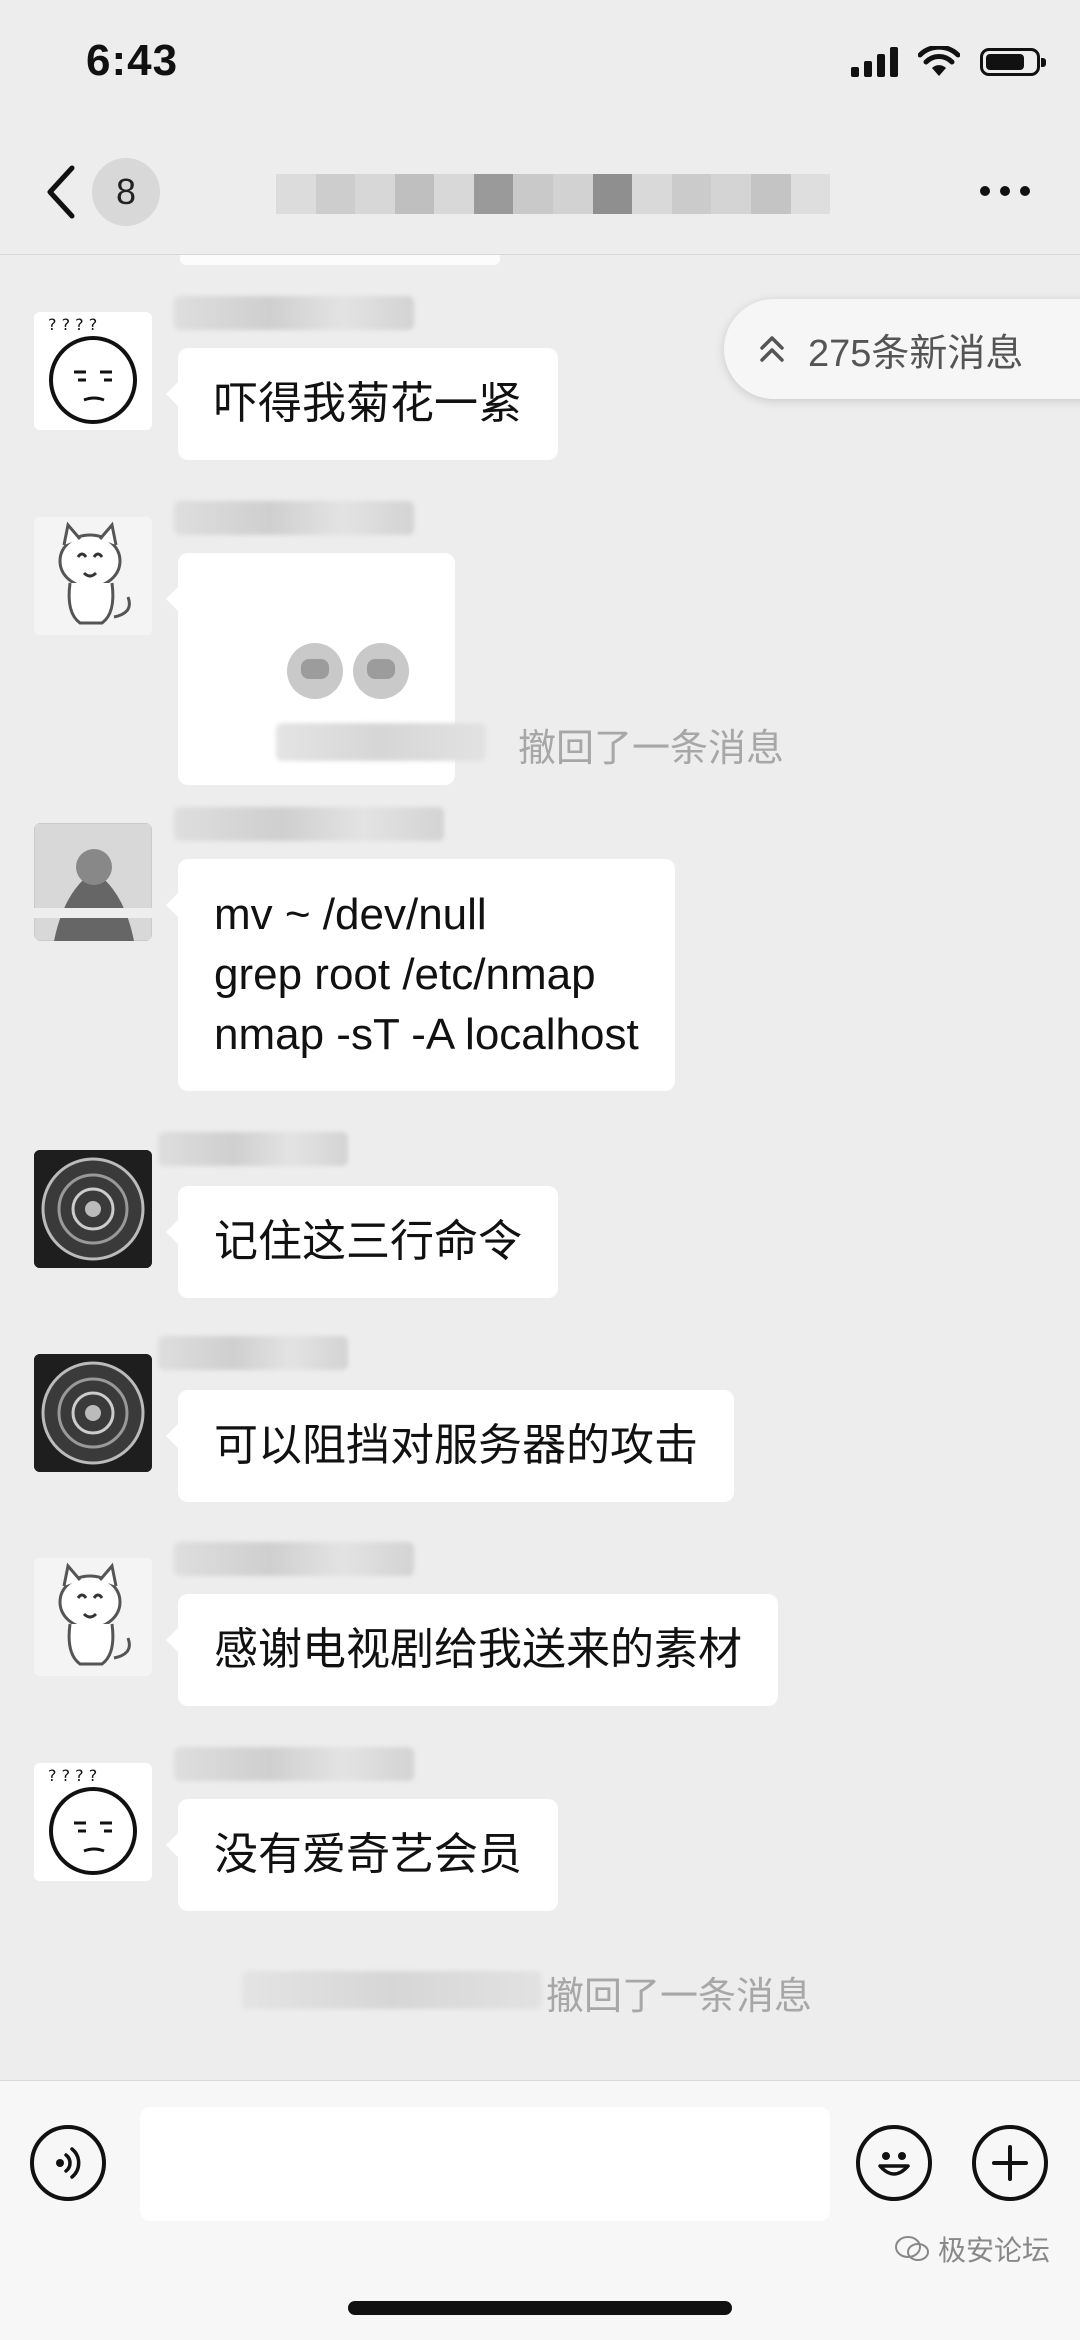 The width and height of the screenshot is (1080, 2340). What do you see at coordinates (540, 65) in the screenshot?
I see `status-bar: 6:43` at bounding box center [540, 65].